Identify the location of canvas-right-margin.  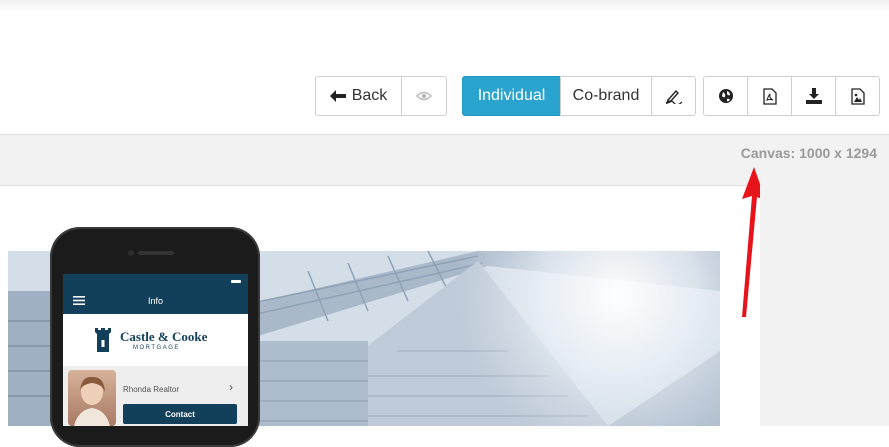
(824, 305).